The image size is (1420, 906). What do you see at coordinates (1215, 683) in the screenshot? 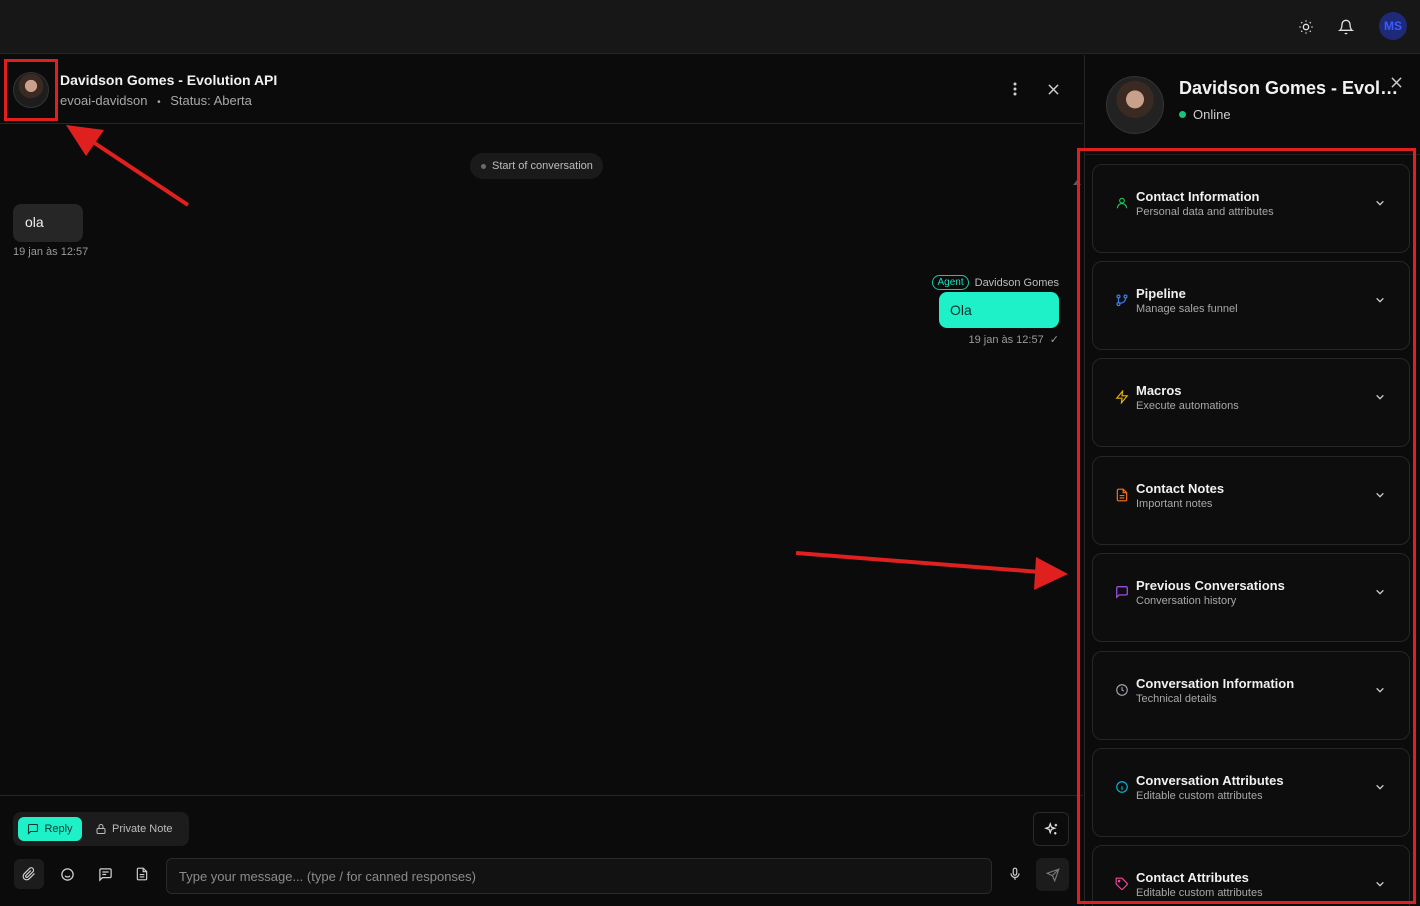
I see `section-title: Conversation Information` at bounding box center [1215, 683].